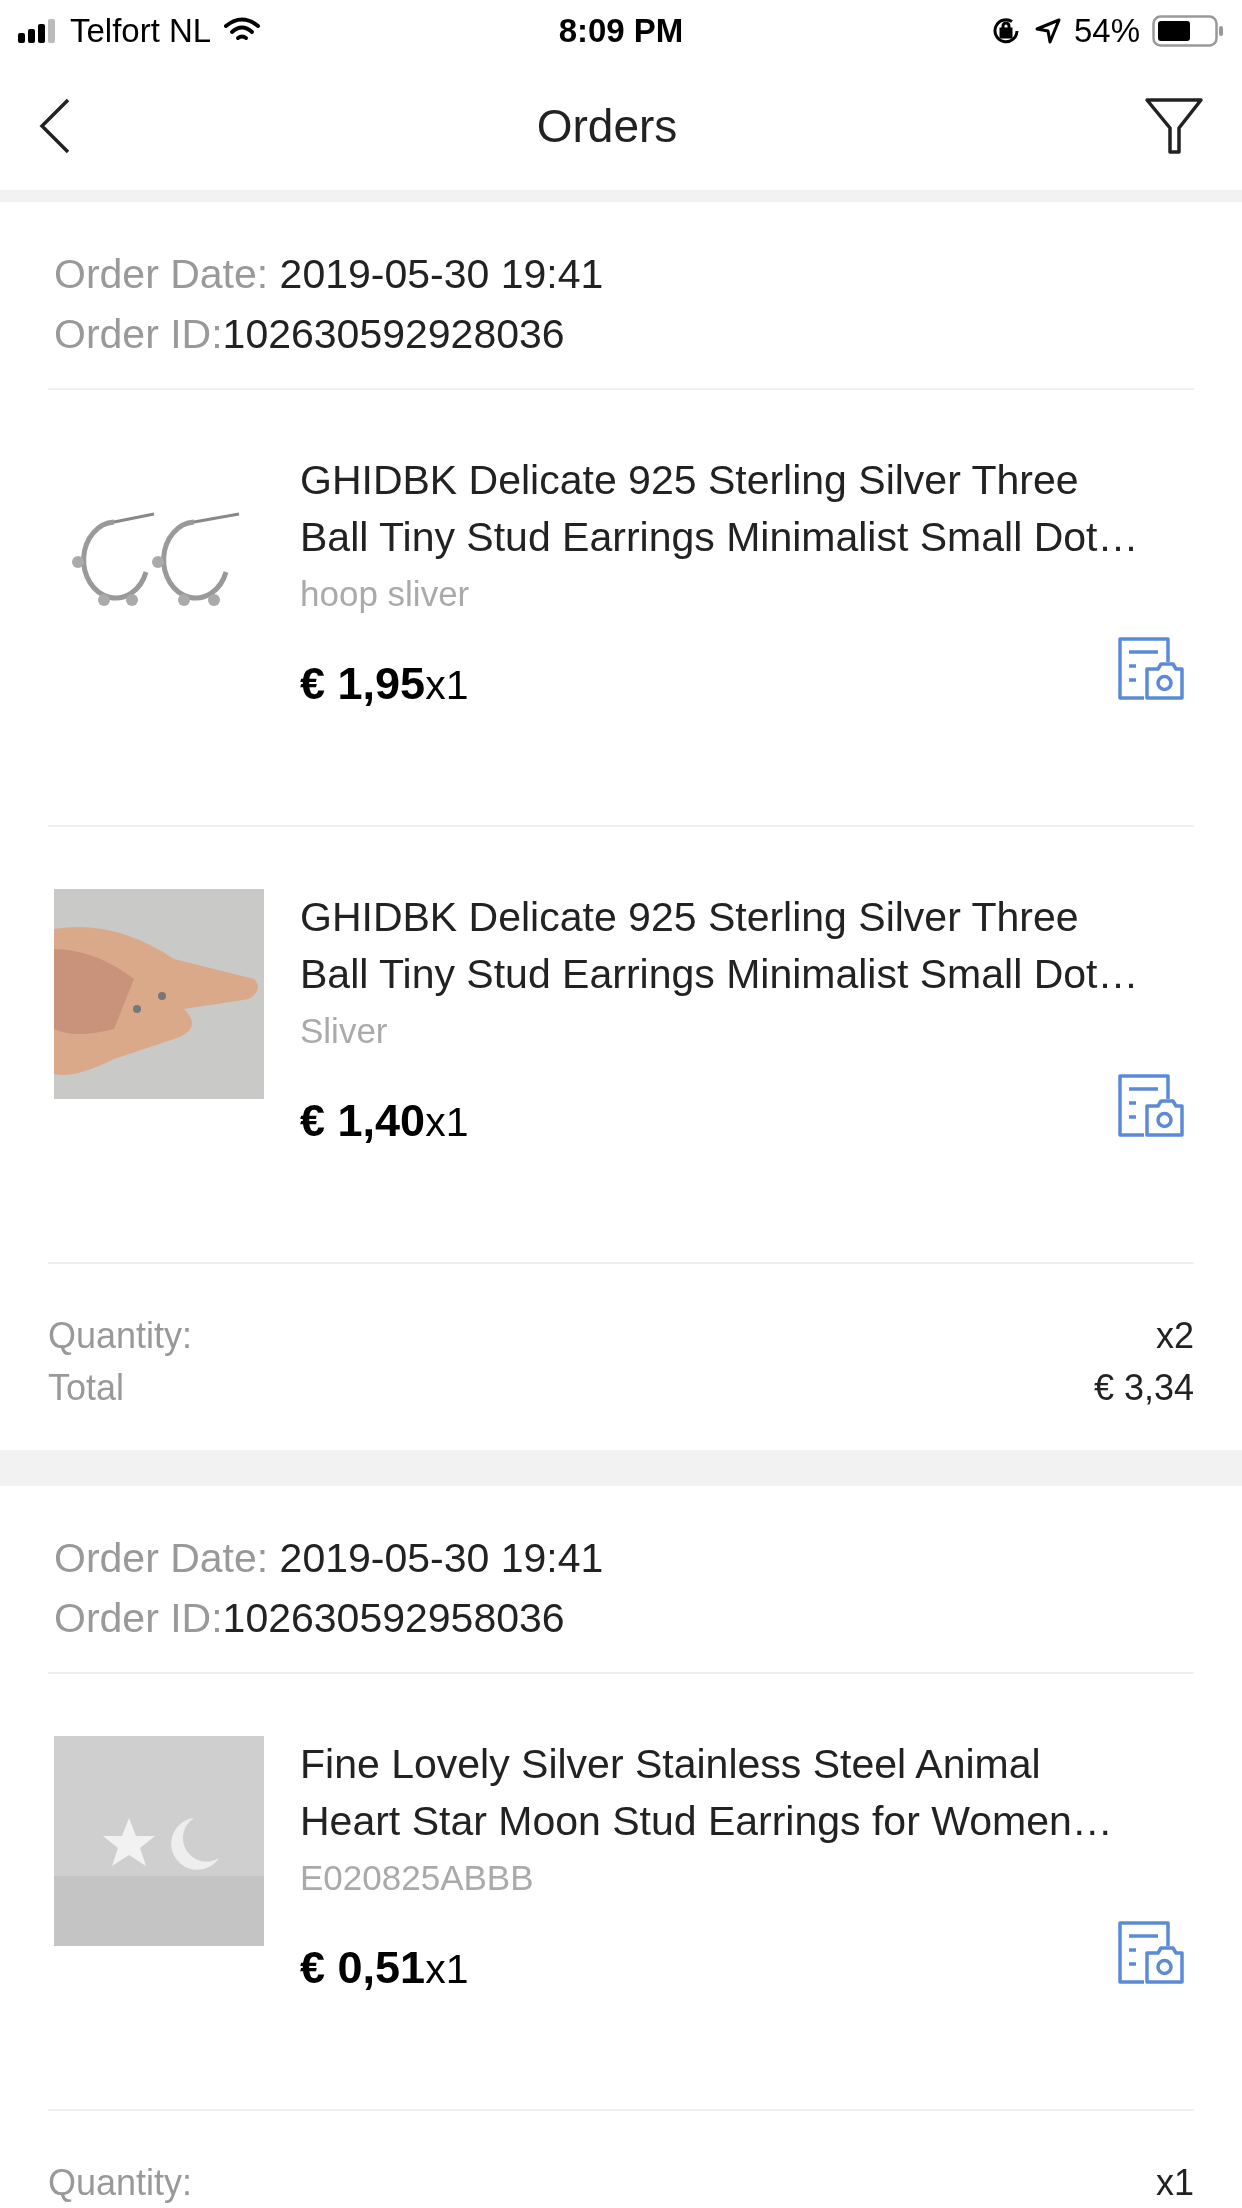 Image resolution: width=1242 pixels, height=2208 pixels. What do you see at coordinates (1174, 2183) in the screenshot?
I see `quantity-value: x1` at bounding box center [1174, 2183].